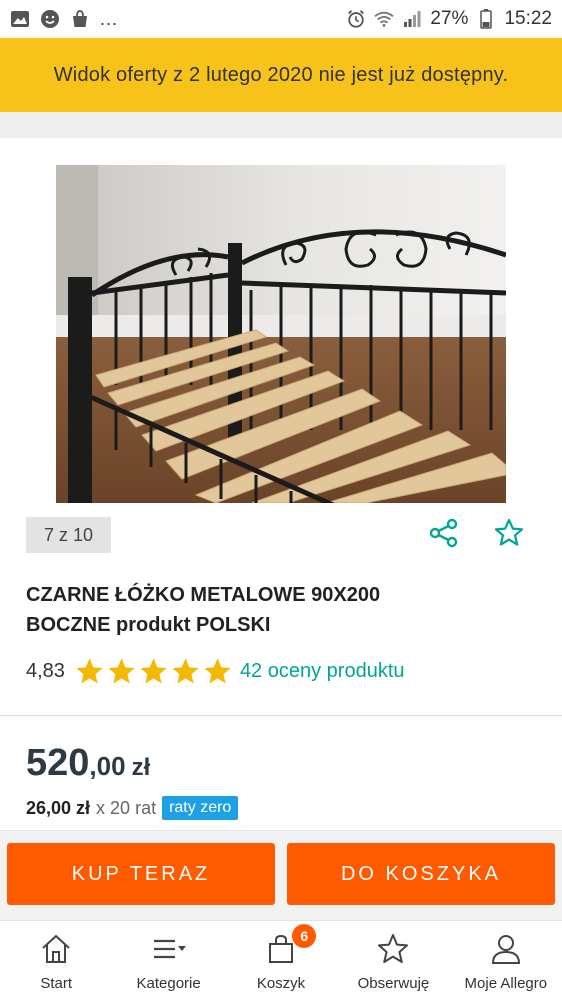  I want to click on installment-multiplier: x 20 rat, so click(126, 807).